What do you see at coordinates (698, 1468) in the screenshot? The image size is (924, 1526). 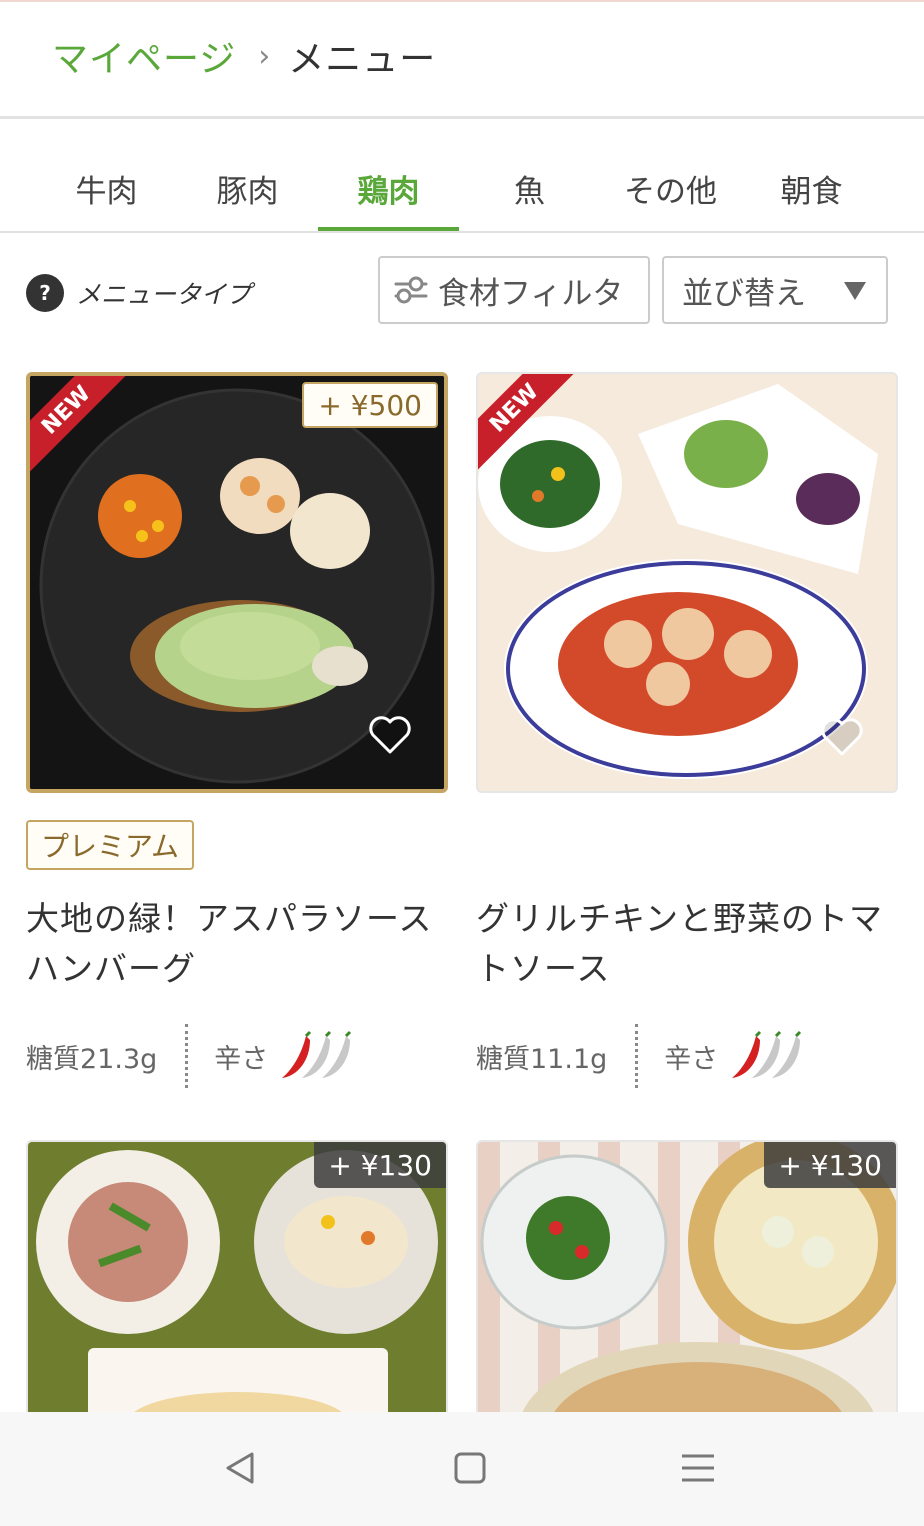 I see `menu-icon` at bounding box center [698, 1468].